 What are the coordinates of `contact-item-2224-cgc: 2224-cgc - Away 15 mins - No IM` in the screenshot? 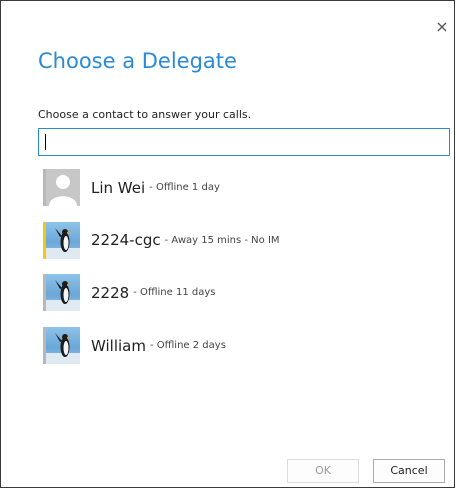 It's located at (243, 240).